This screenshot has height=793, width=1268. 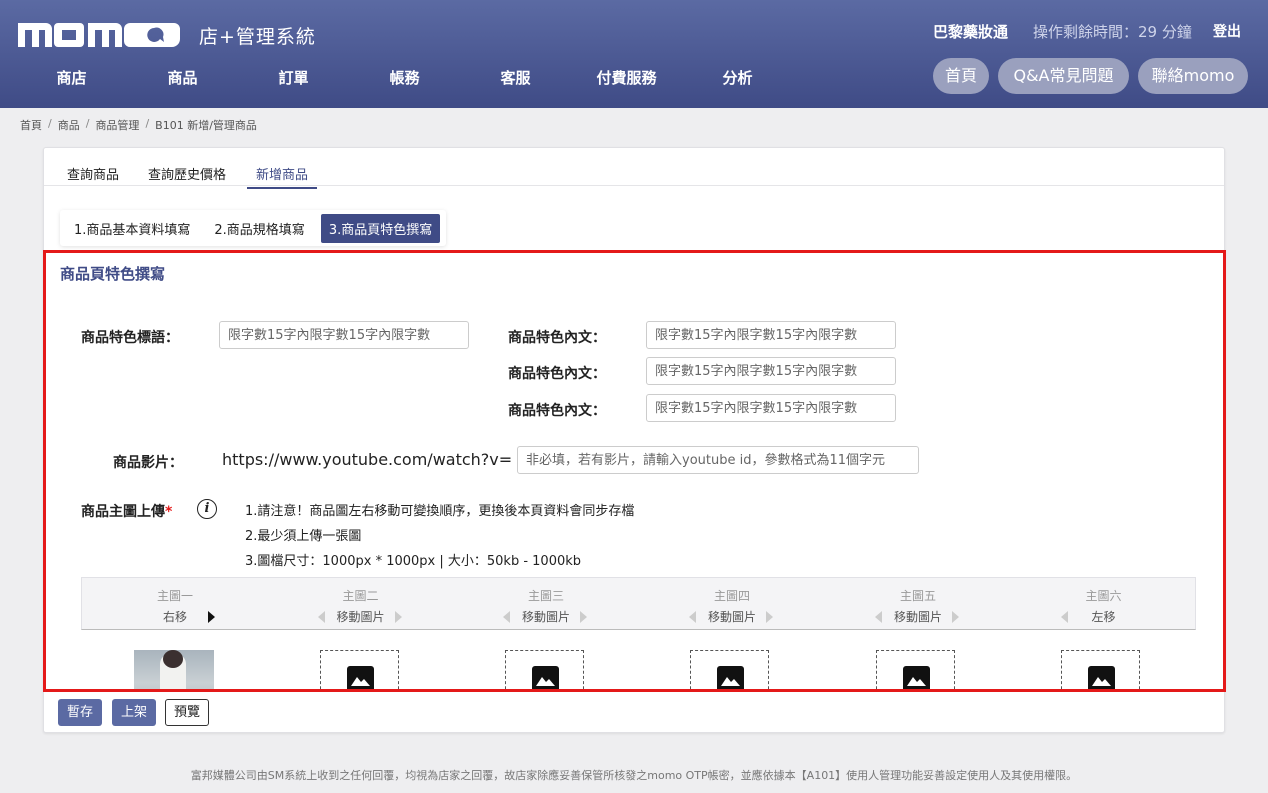 What do you see at coordinates (961, 76) in the screenshot?
I see `home-button: 首頁` at bounding box center [961, 76].